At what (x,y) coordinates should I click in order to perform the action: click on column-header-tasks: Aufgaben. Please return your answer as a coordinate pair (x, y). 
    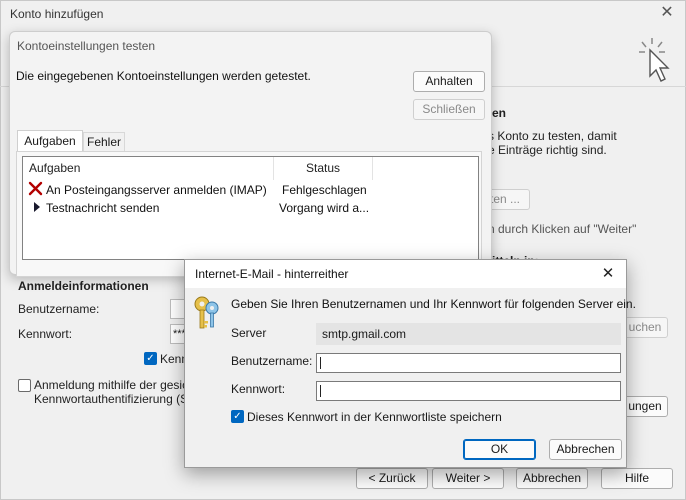
    Looking at the image, I should click on (148, 168).